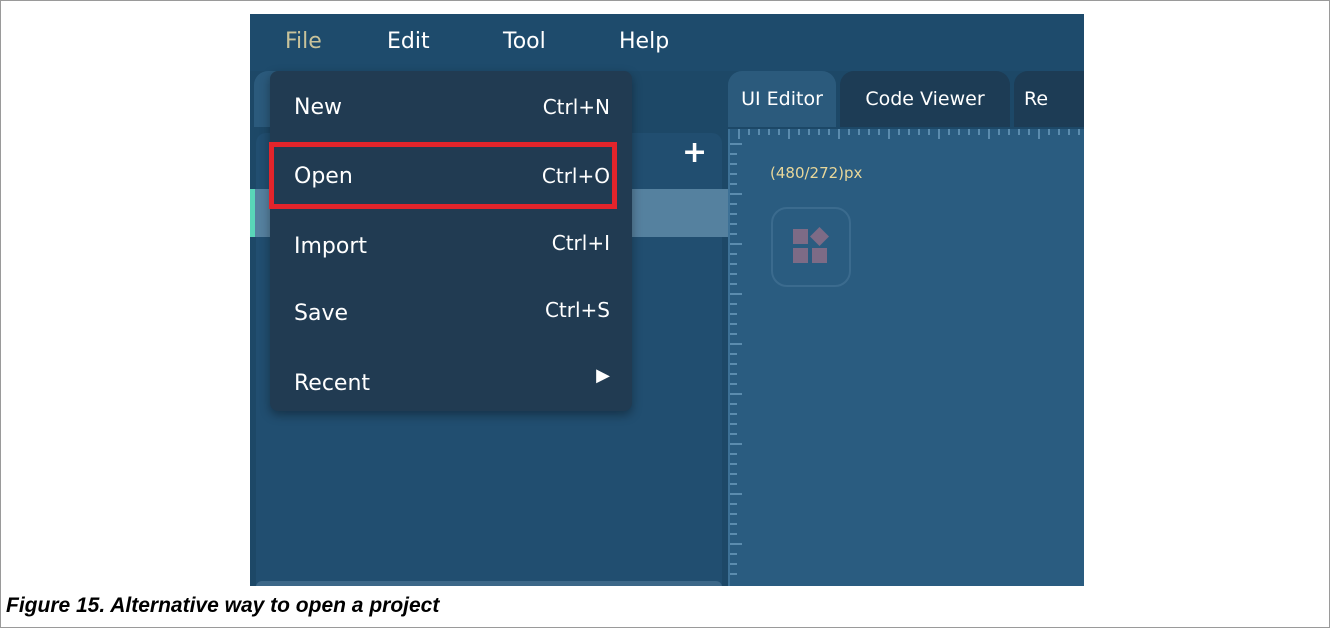  Describe the element at coordinates (451, 244) in the screenshot. I see `menu-item-import: Import Ctrl+I` at that location.